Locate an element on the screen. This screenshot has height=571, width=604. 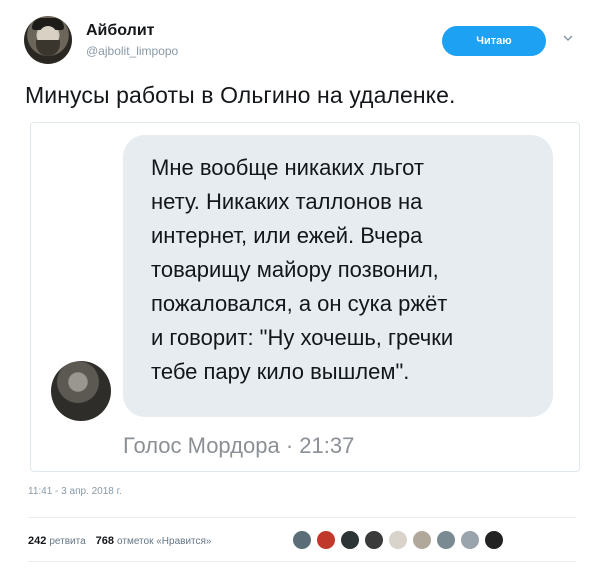
author-handle: @ajbolit_limpopo is located at coordinates (132, 51).